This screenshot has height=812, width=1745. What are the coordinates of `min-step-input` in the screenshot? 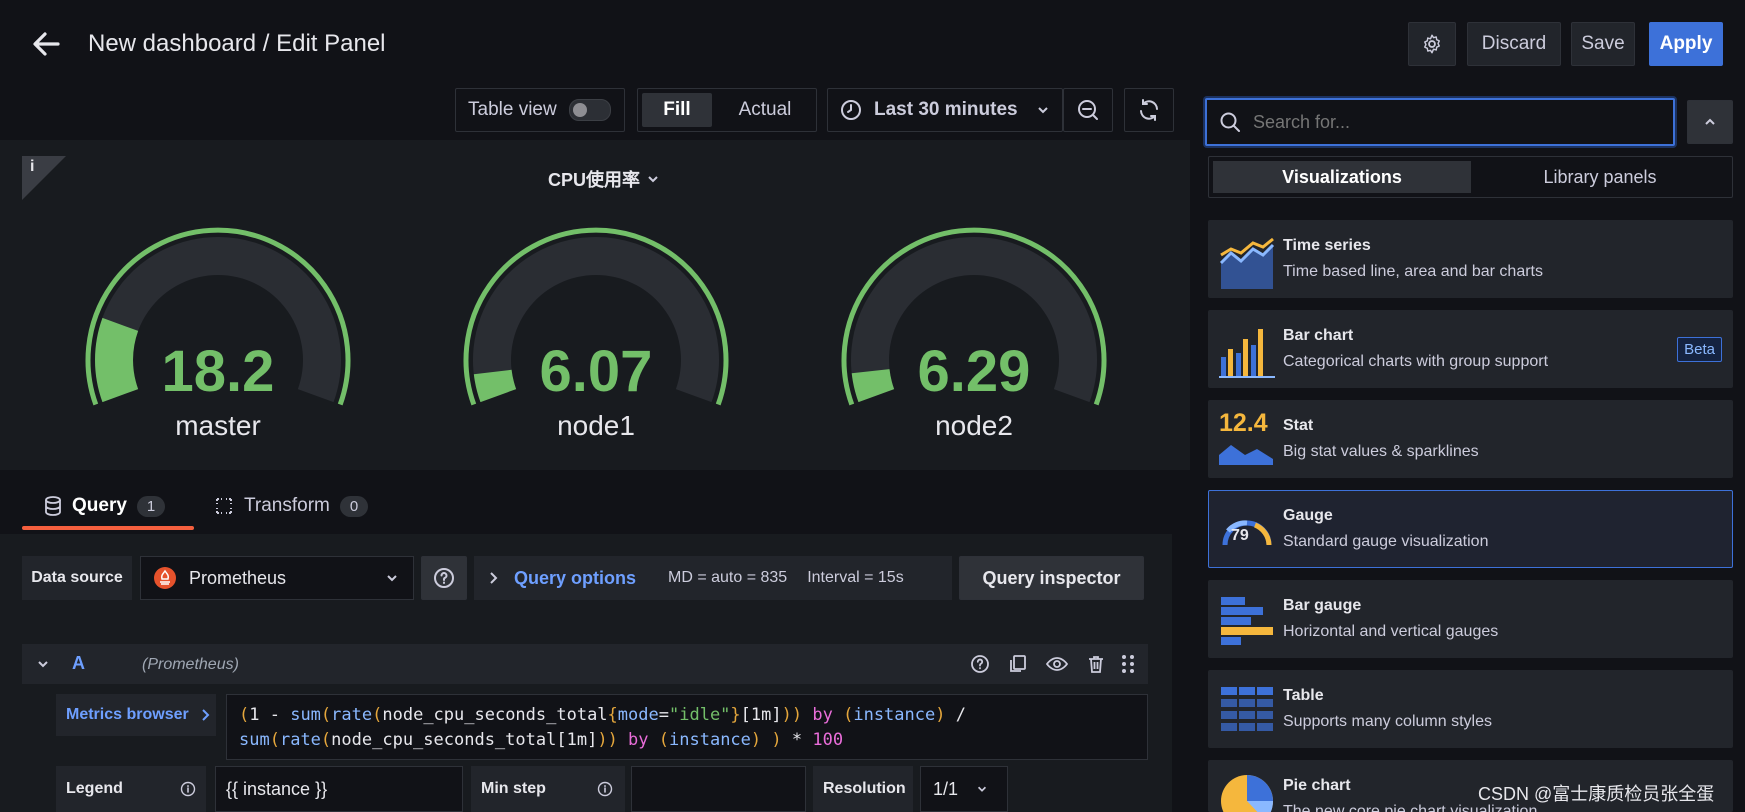 It's located at (718, 789).